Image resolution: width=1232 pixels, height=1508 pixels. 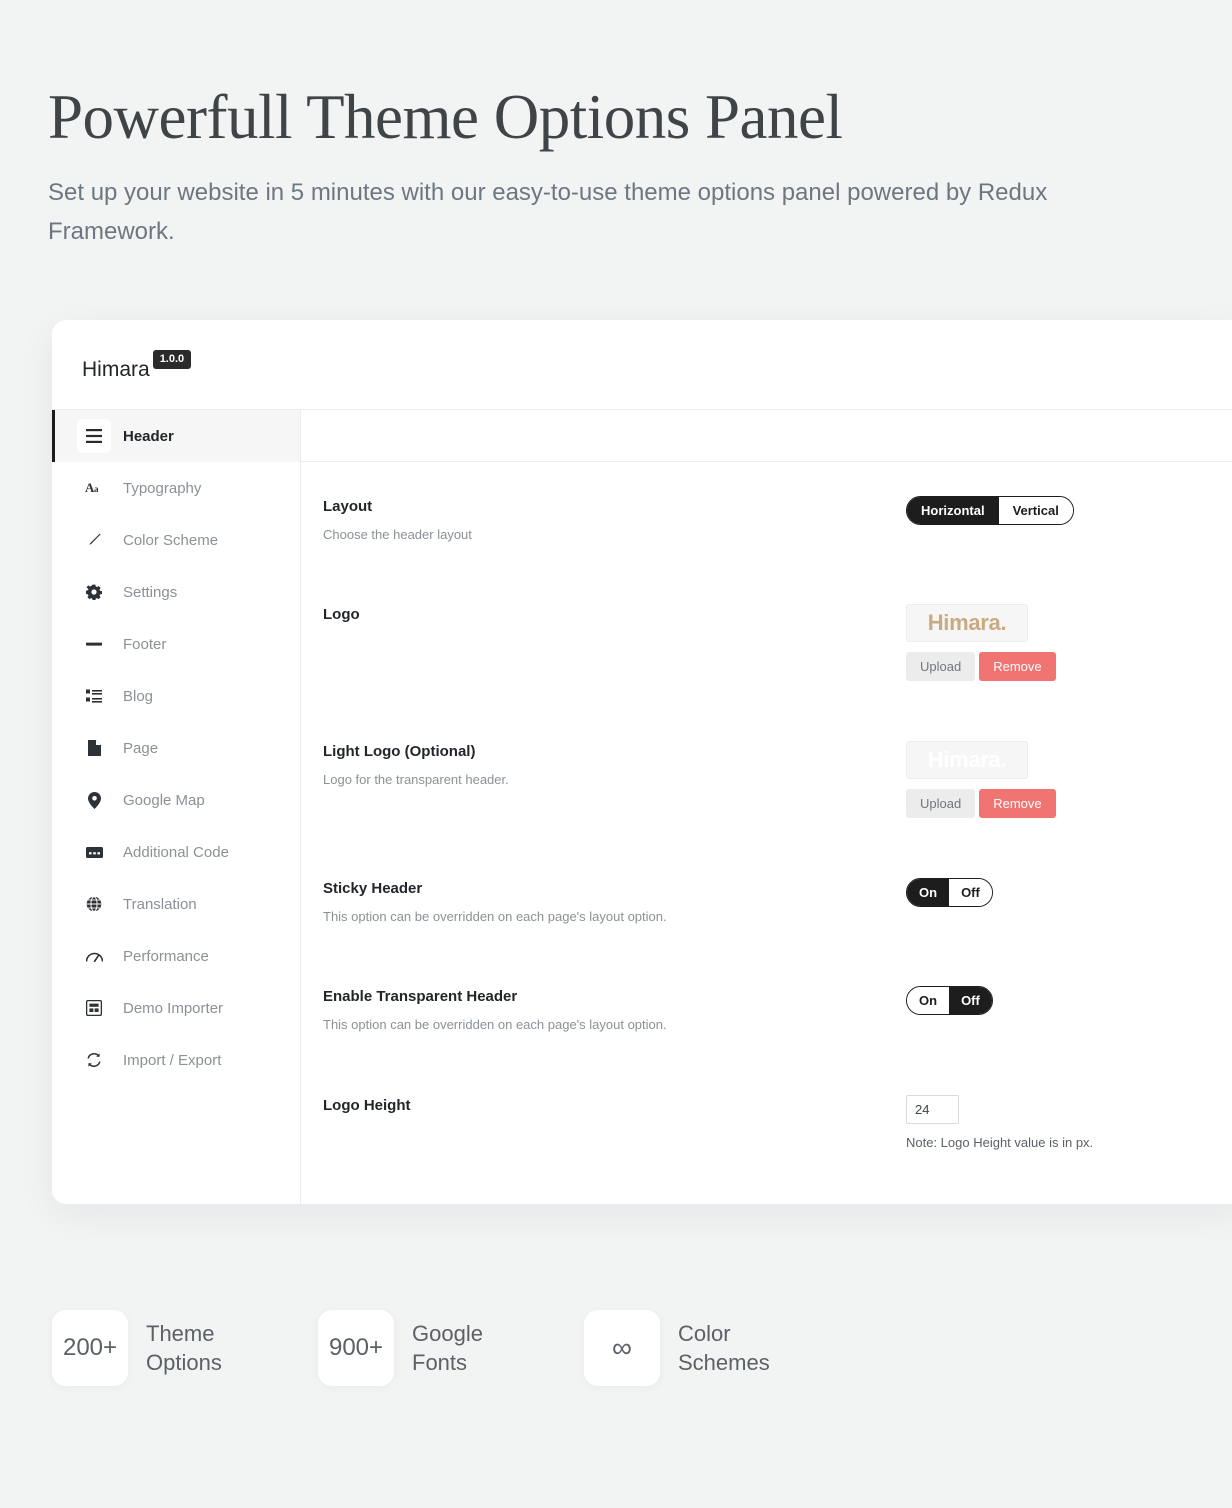 What do you see at coordinates (148, 436) in the screenshot?
I see `sidebar-item-label: Header` at bounding box center [148, 436].